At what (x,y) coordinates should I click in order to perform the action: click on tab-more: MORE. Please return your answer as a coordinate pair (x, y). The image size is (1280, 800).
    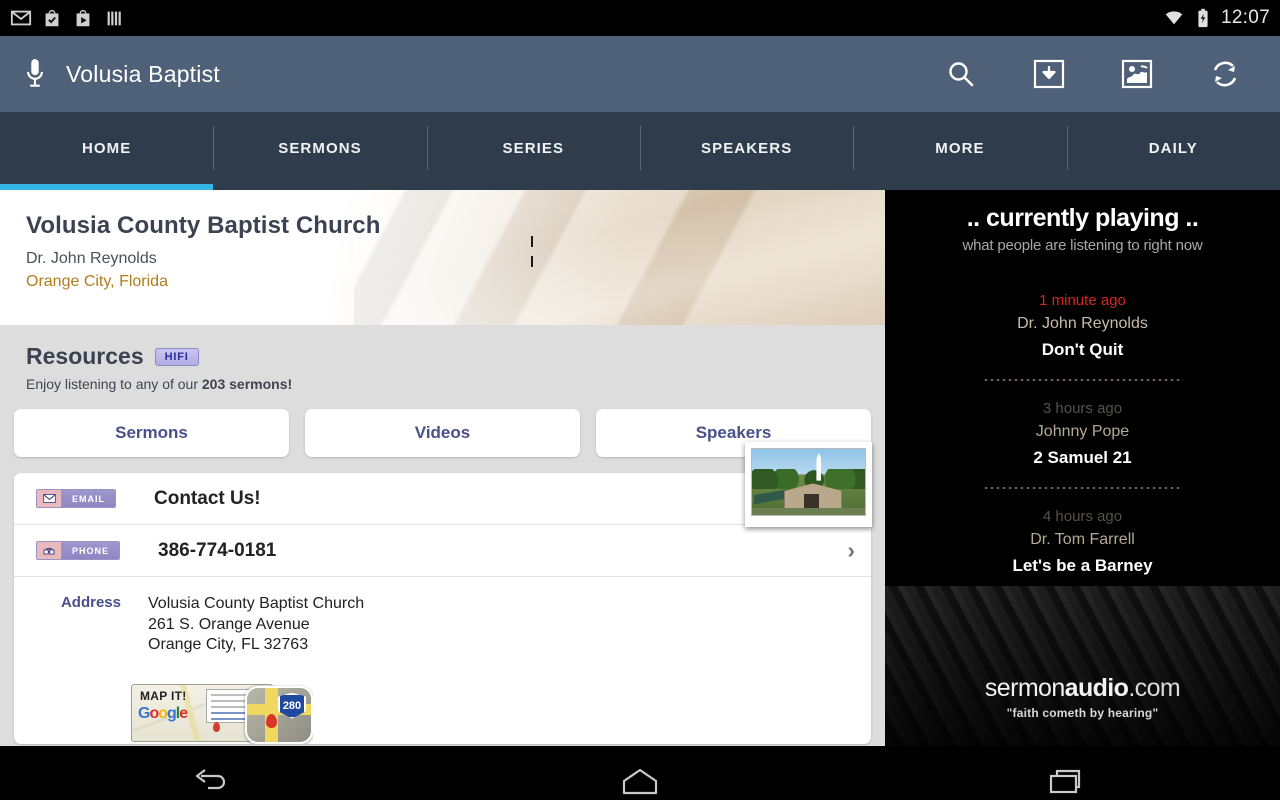
    Looking at the image, I should click on (959, 148).